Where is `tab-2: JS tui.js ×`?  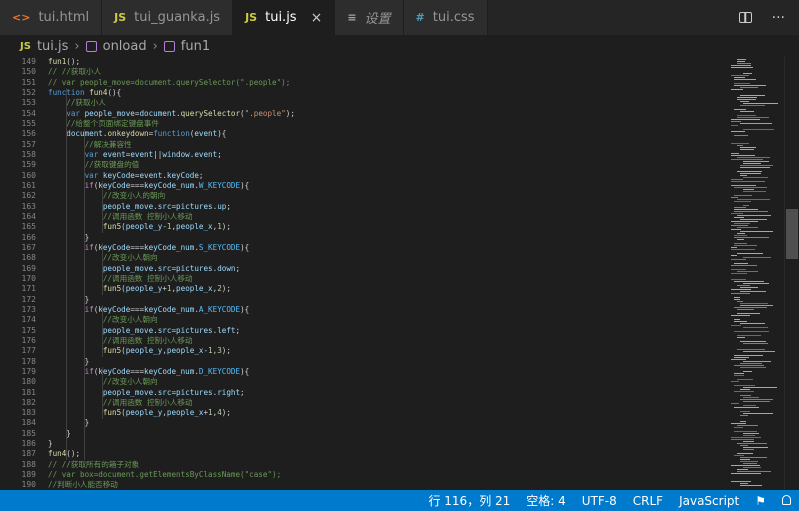 tab-2: JS tui.js × is located at coordinates (284, 17).